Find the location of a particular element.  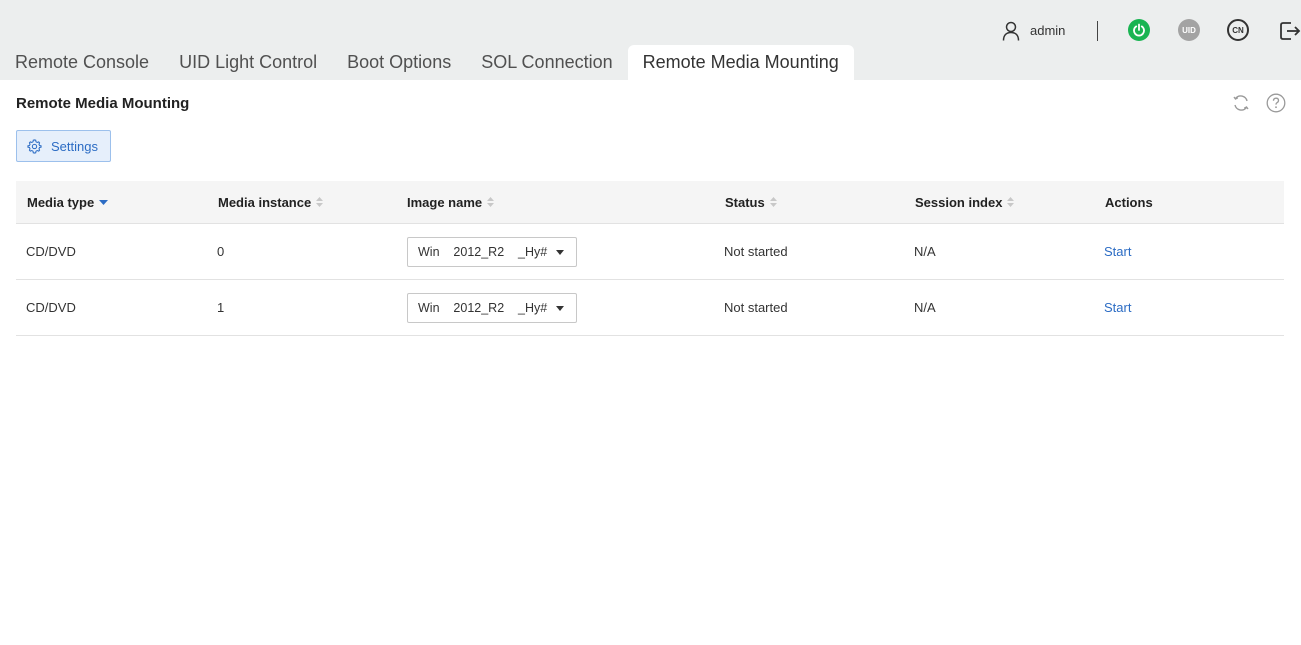

cn-language-icon: CN is located at coordinates (1238, 30).